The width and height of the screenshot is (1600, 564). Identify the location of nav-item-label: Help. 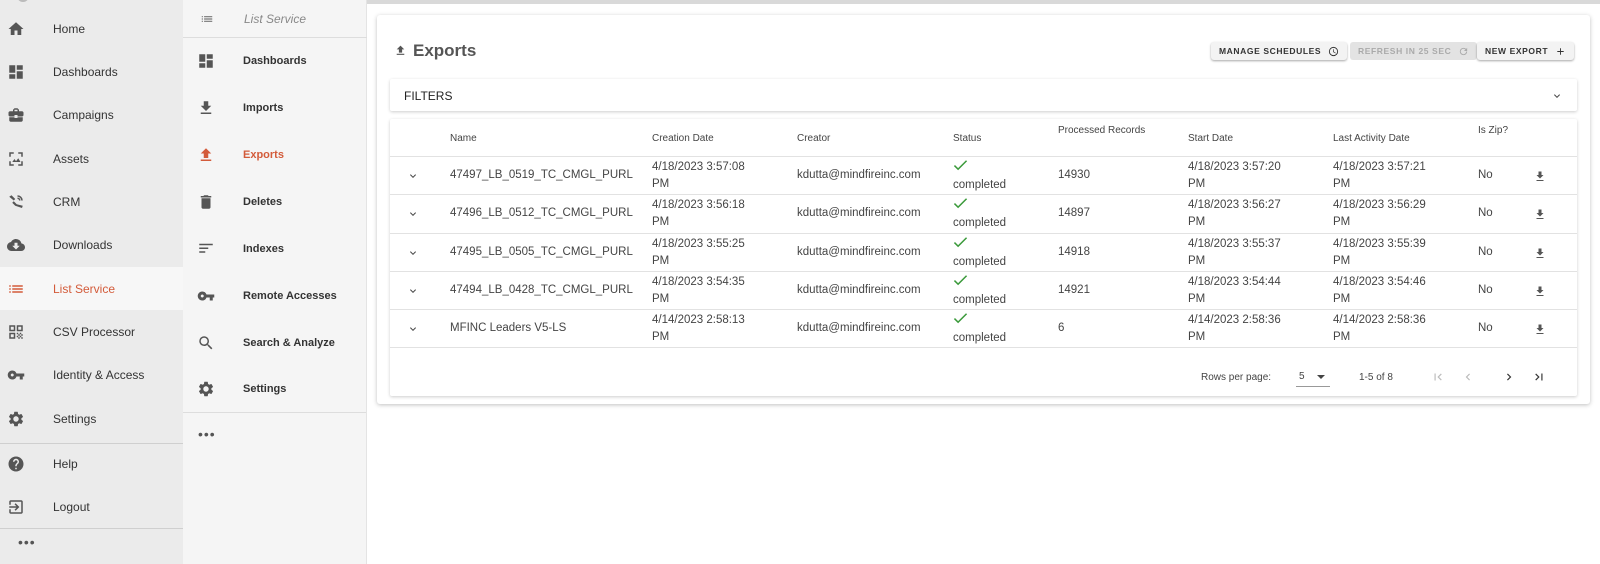
(65, 463).